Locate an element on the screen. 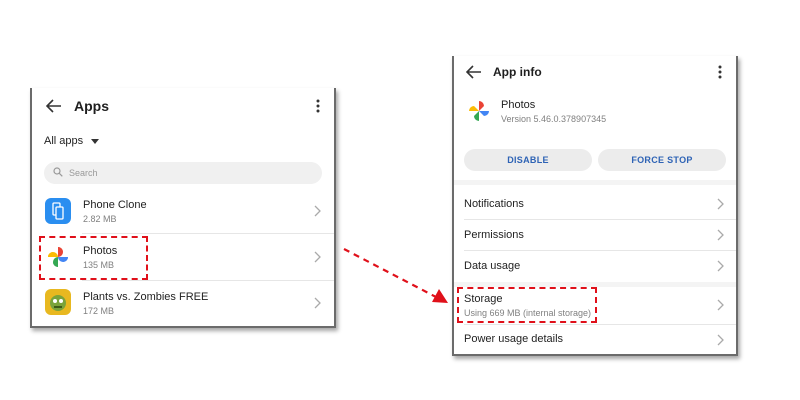 Image resolution: width=800 pixels, height=400 pixels. search-placeholder: Search is located at coordinates (83, 173).